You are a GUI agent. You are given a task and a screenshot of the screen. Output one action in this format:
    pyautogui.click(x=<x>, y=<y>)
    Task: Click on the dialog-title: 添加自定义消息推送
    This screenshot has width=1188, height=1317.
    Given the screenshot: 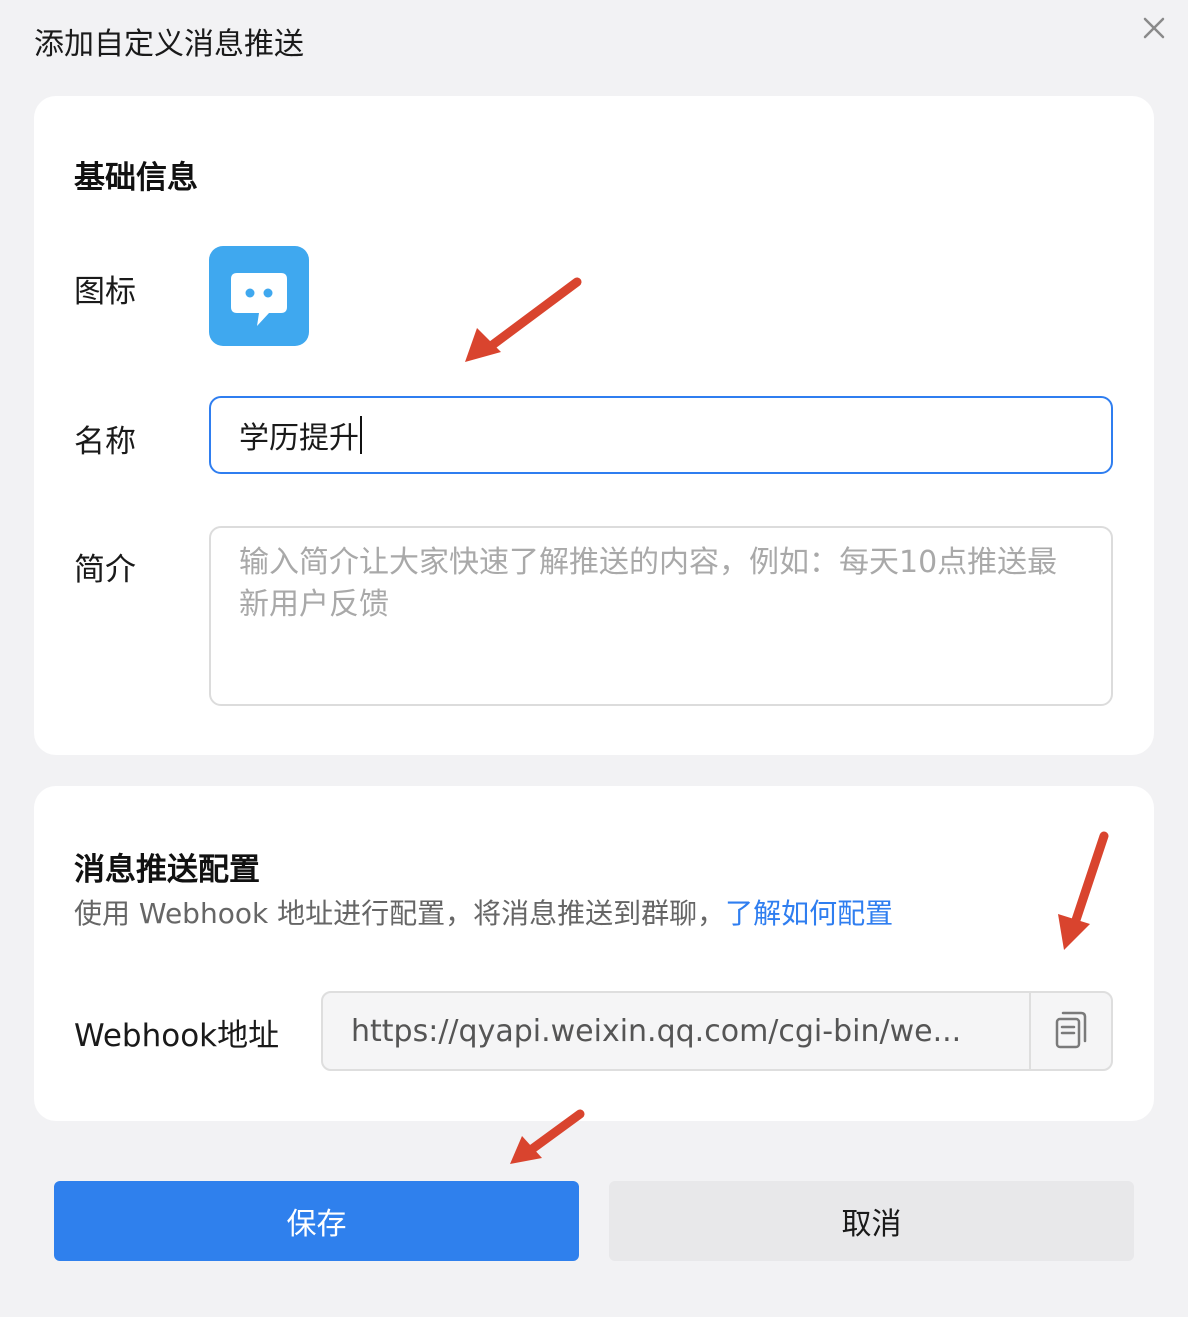 What is the action you would take?
    pyautogui.click(x=169, y=44)
    